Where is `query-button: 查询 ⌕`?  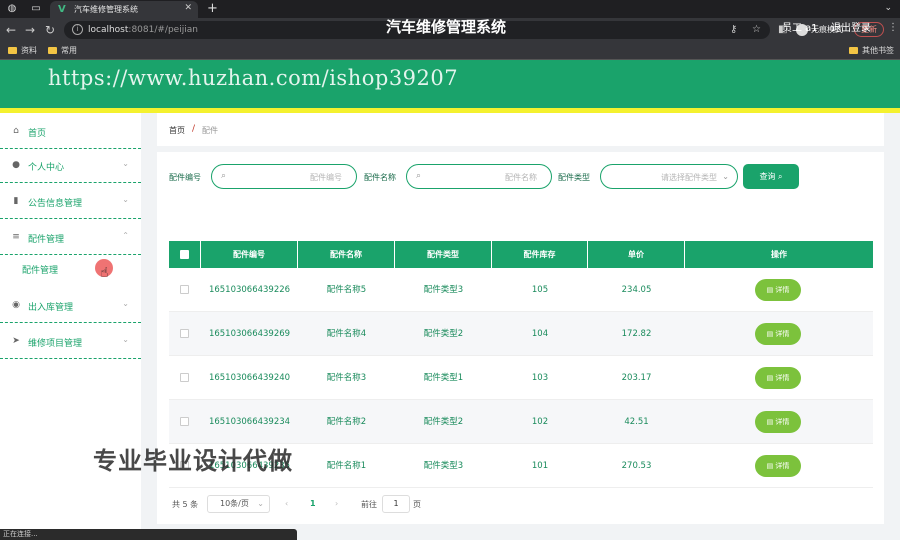
query-button: 查询 ⌕ is located at coordinates (771, 176).